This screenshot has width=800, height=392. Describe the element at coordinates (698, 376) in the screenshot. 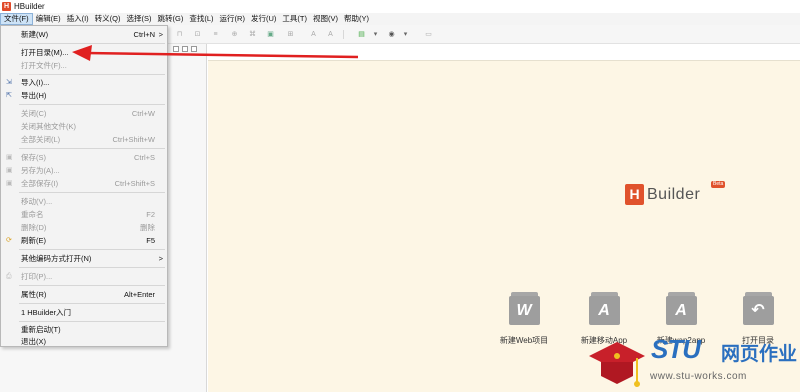

I see `watermark-url: www.stu-works.com` at that location.